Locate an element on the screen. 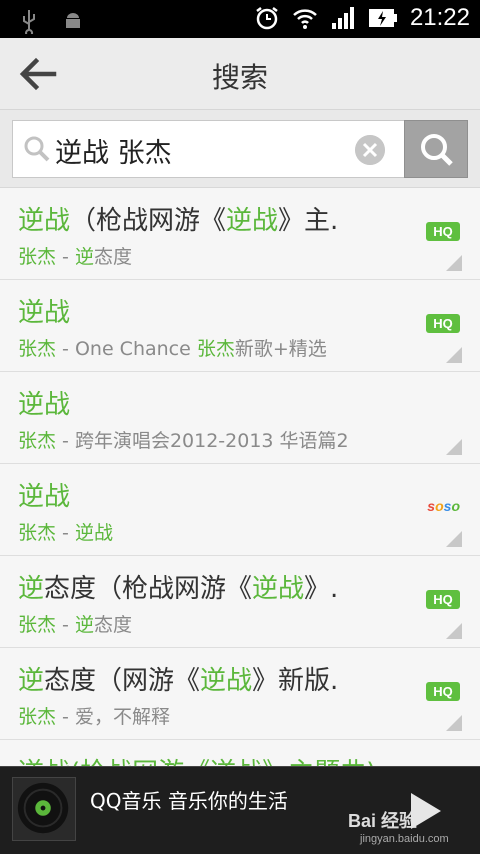 The height and width of the screenshot is (854, 480). album-art is located at coordinates (44, 809).